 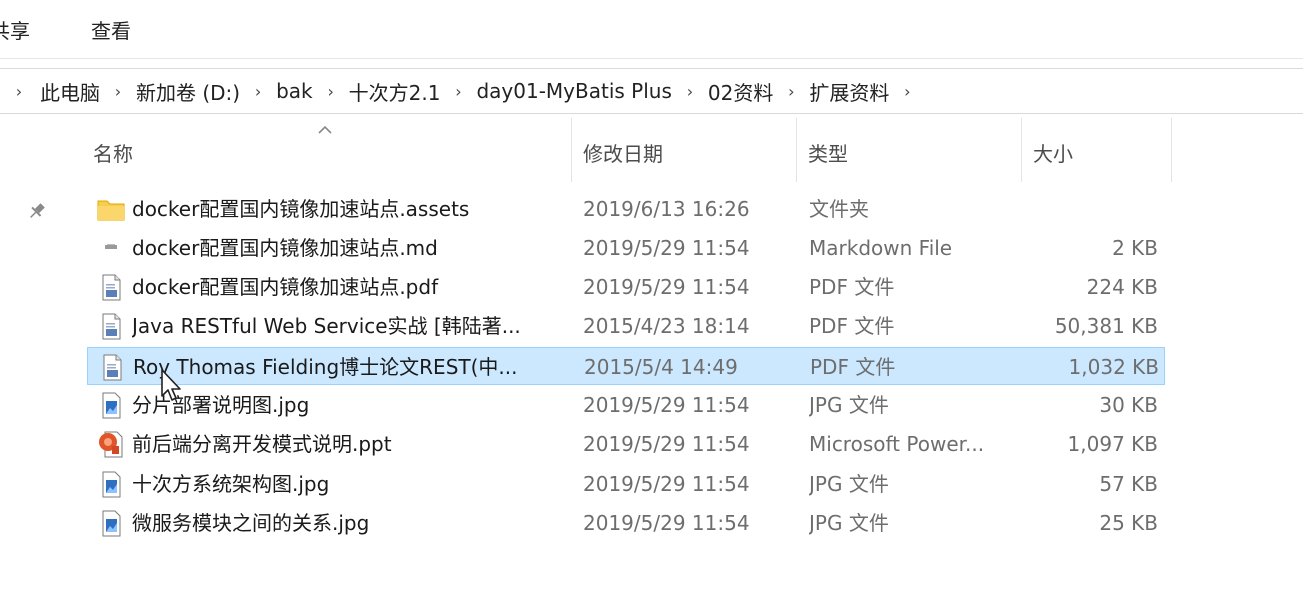 I want to click on file-modified-date: 2015/4/23 18:14, so click(x=666, y=326).